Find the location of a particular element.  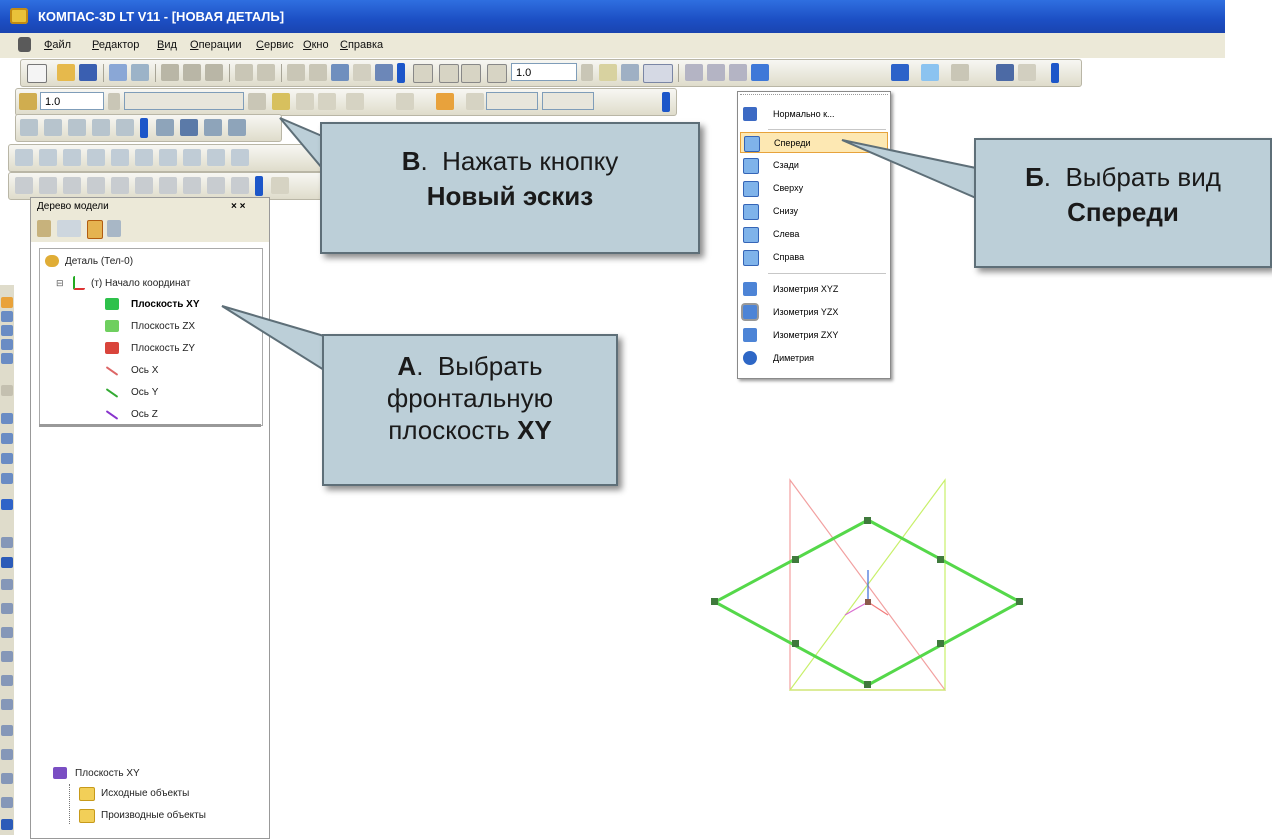

arc-icon is located at coordinates (77, 127).